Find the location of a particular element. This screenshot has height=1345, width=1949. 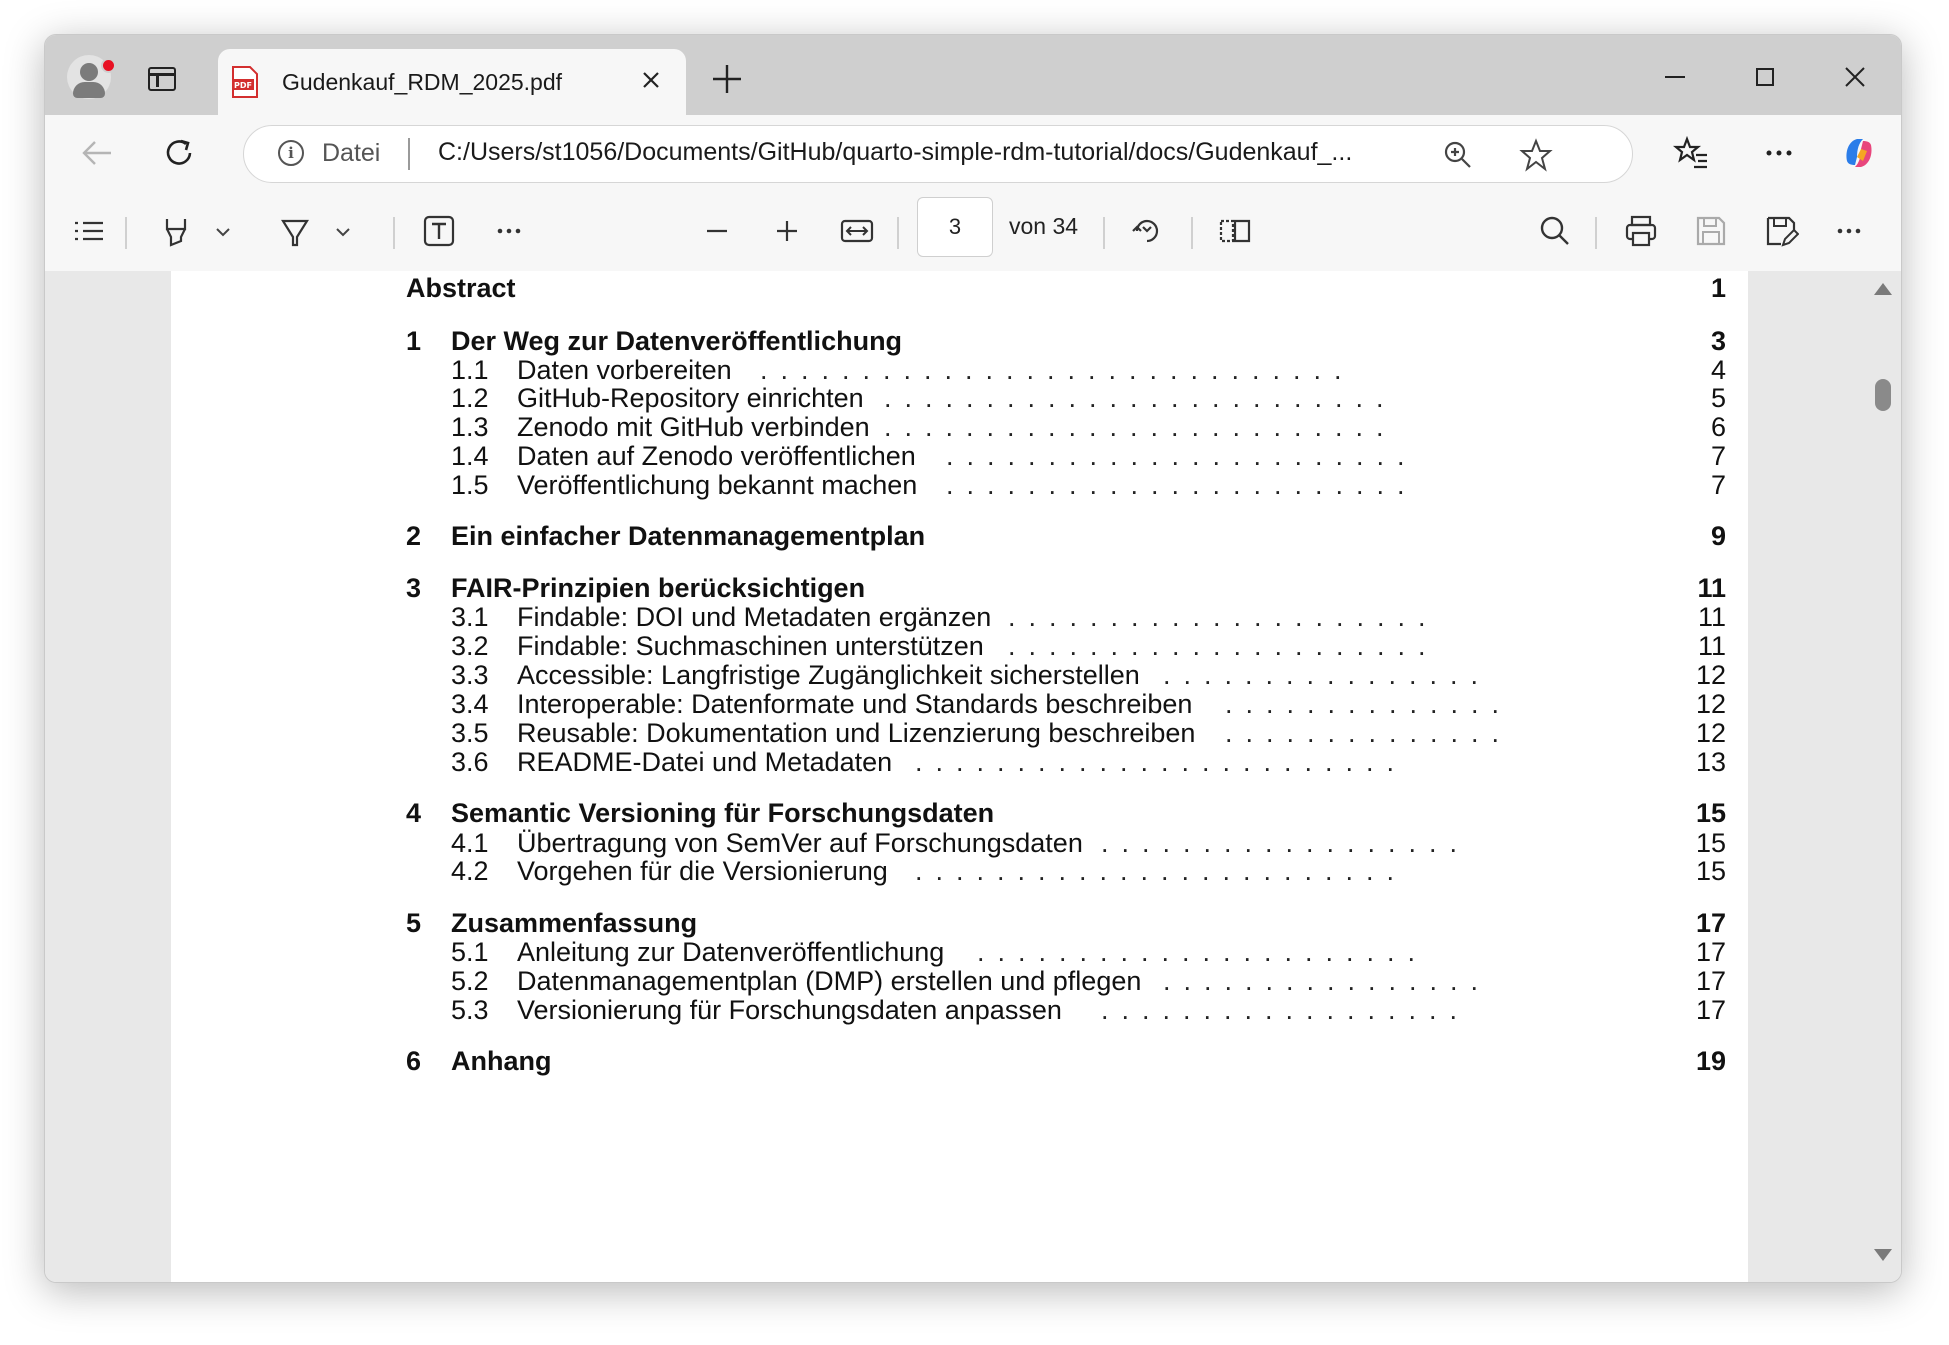

toc-title: Veröffentlichung bekannt machen is located at coordinates (717, 485).